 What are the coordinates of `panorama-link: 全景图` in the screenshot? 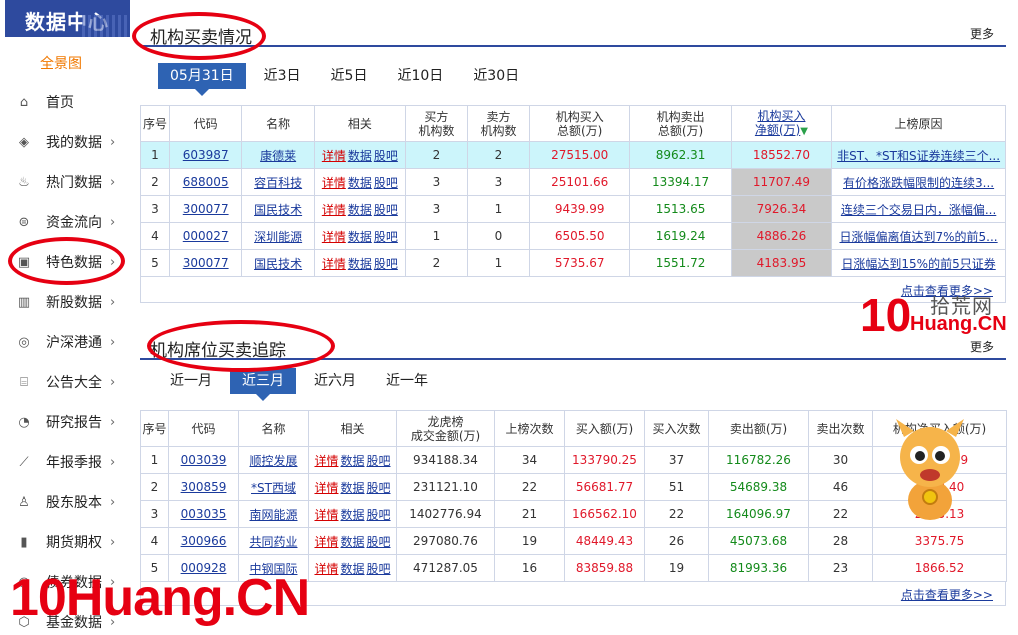 It's located at (61, 63).